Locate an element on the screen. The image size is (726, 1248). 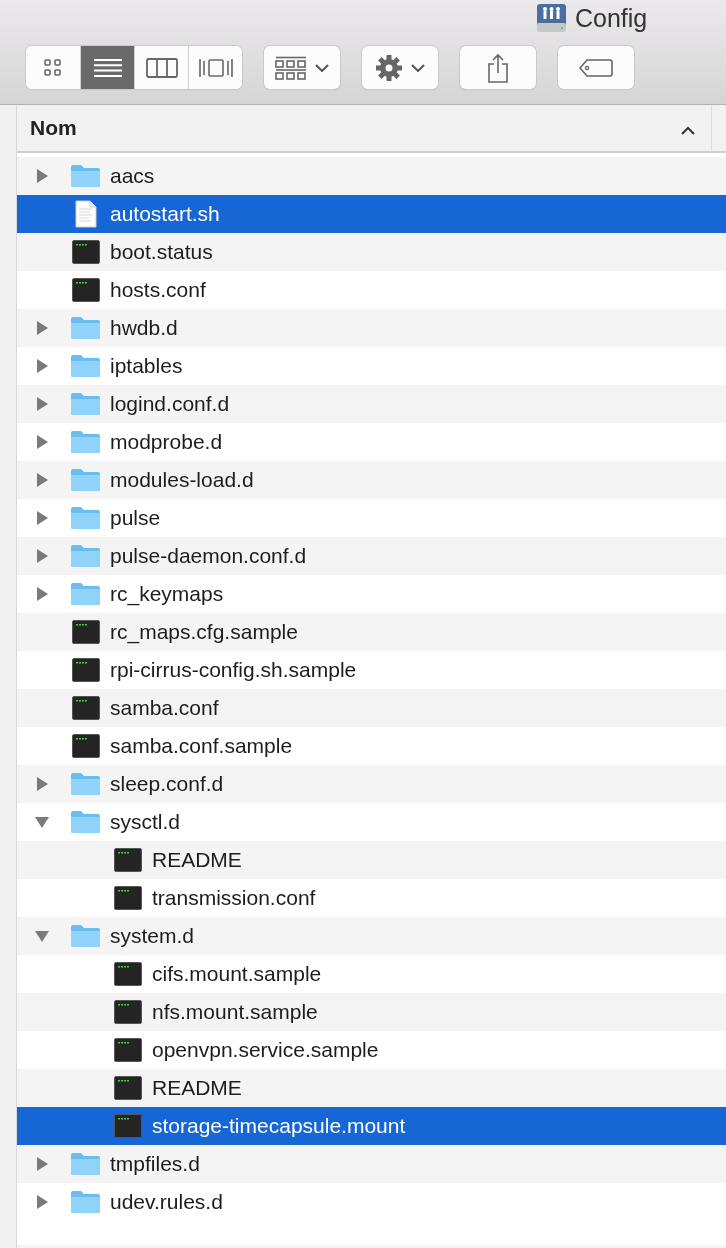
grid-icon is located at coordinates (53, 67).